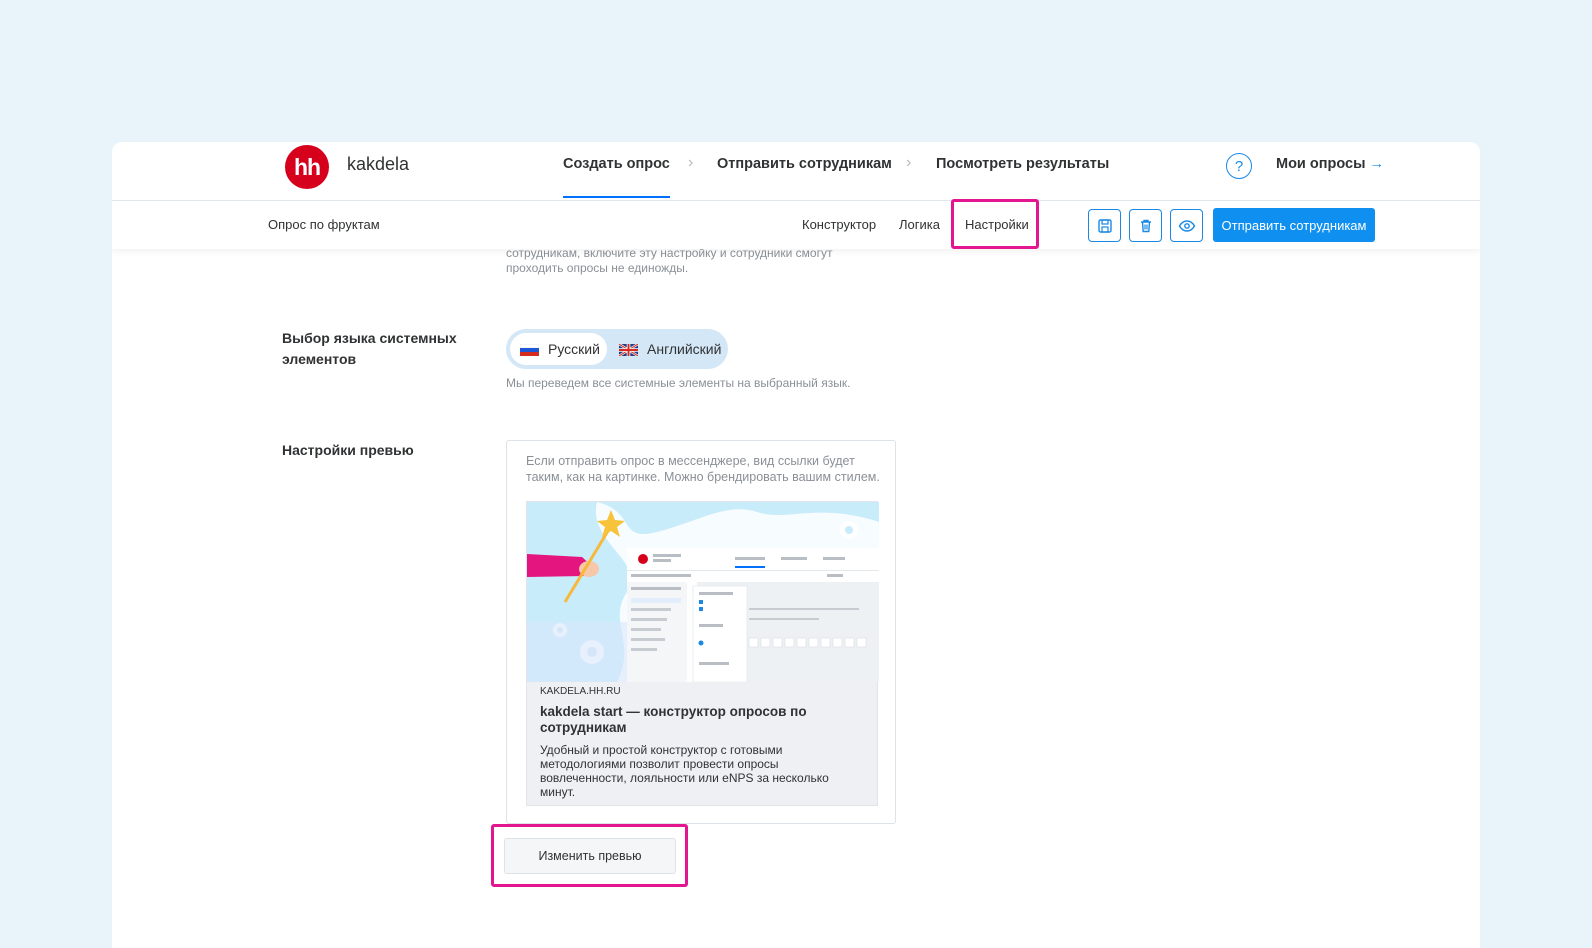  What do you see at coordinates (1376, 164) in the screenshot?
I see `arrow-right-icon: →` at bounding box center [1376, 164].